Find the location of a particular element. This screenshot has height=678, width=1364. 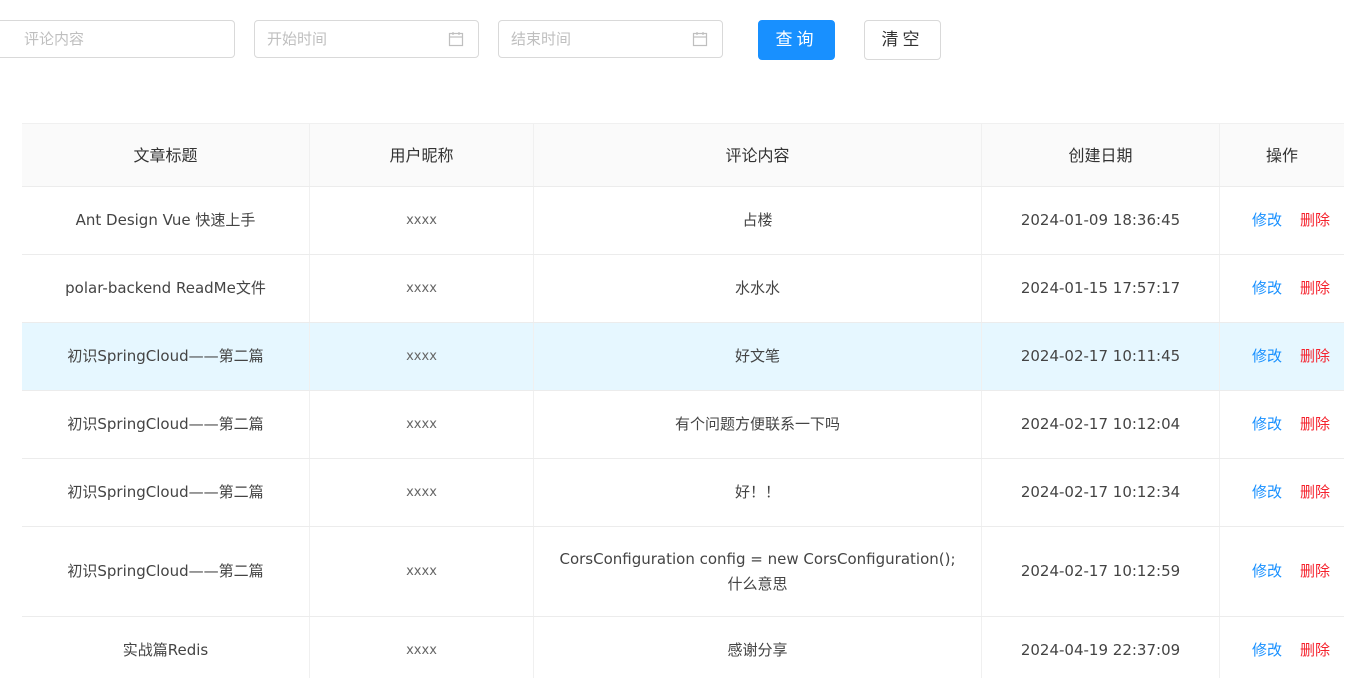

article-title-cell: polar-backend ReadMe文件 is located at coordinates (166, 288).